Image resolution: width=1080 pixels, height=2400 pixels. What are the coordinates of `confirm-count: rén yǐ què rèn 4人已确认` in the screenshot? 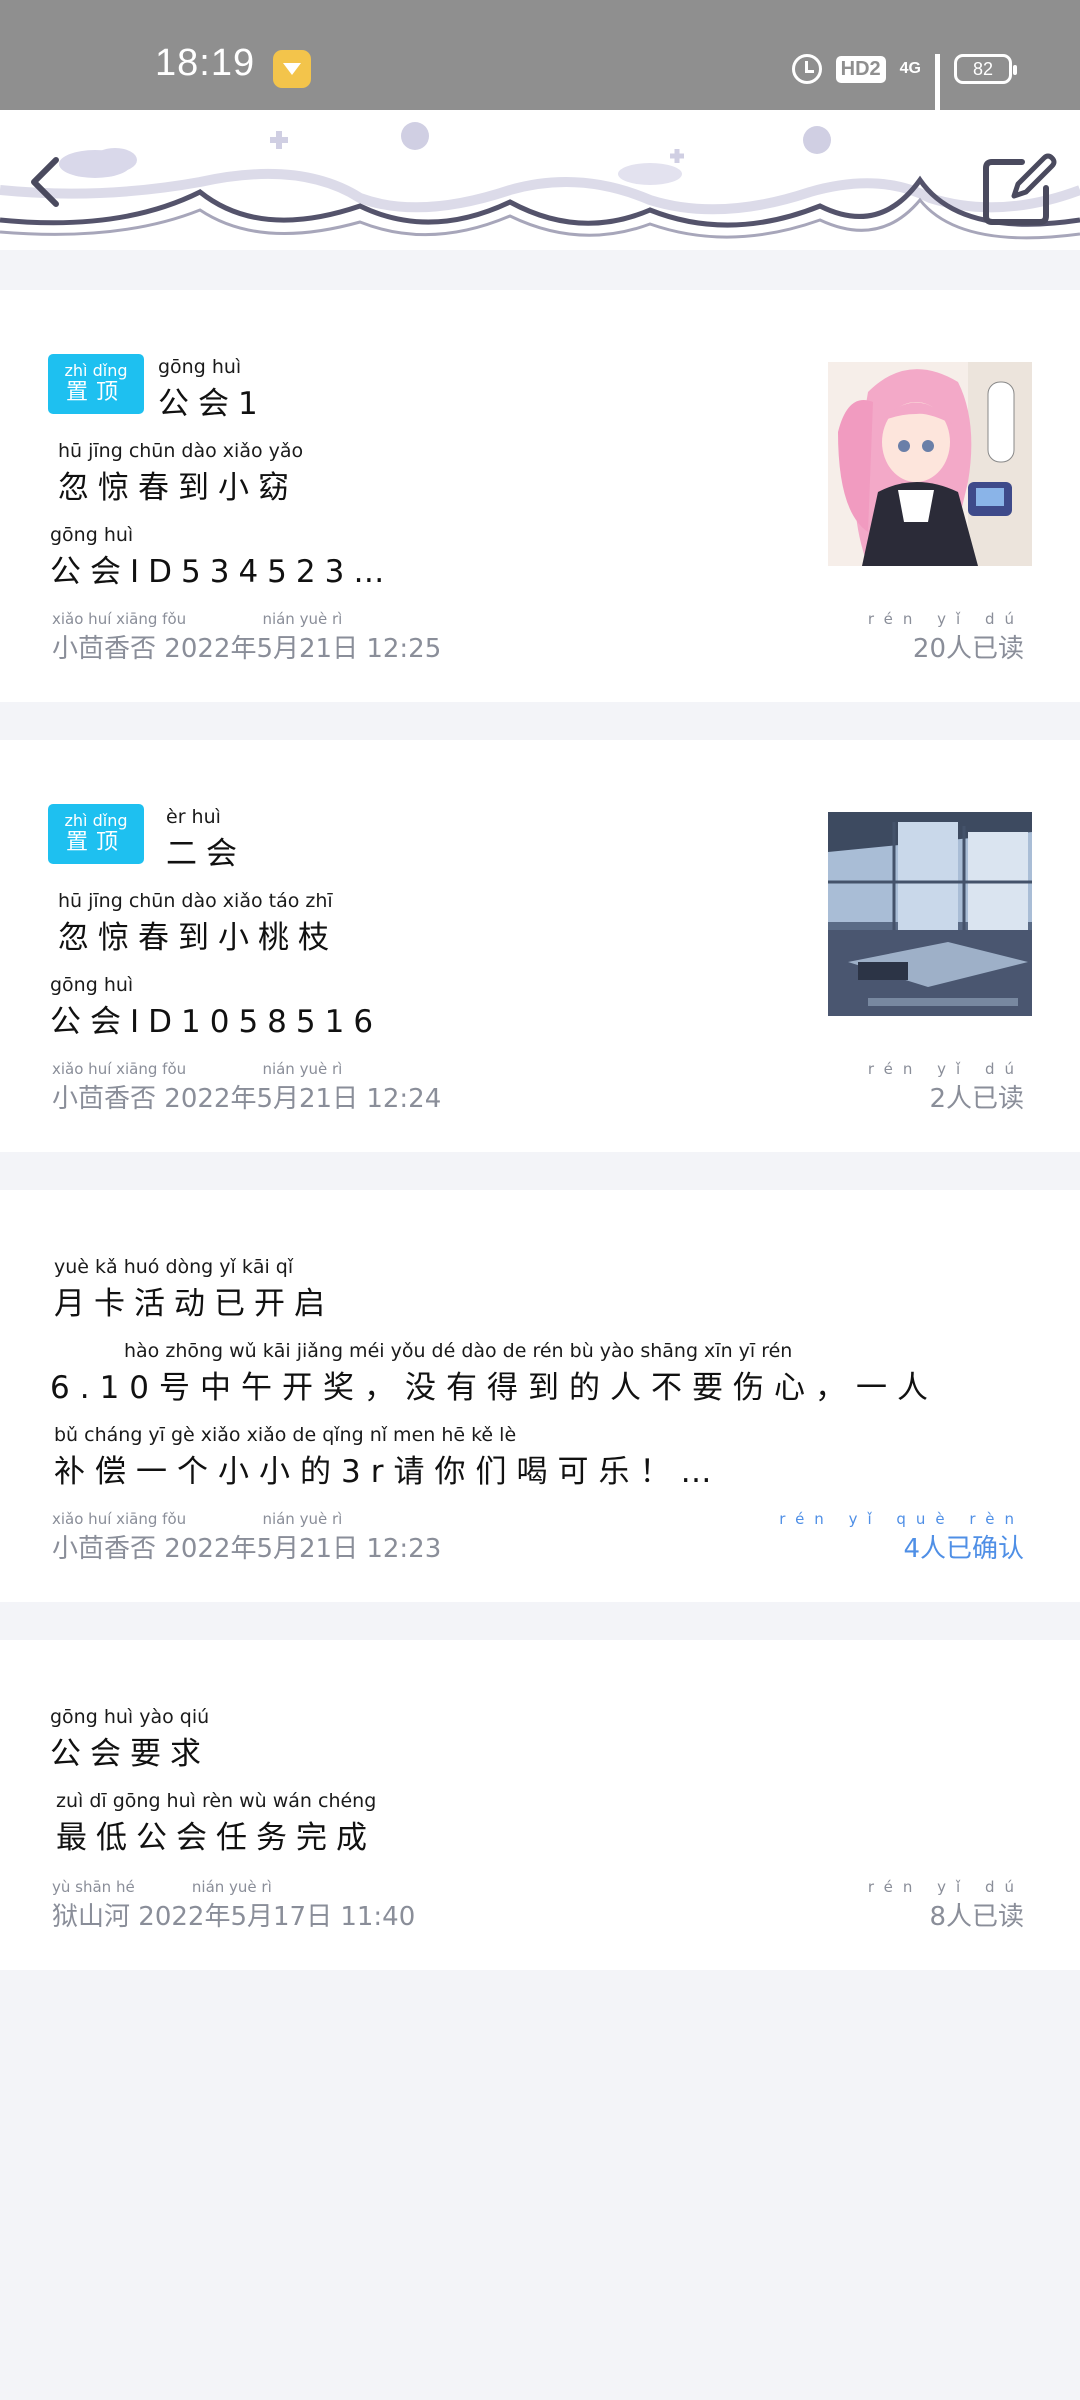 It's located at (901, 1537).